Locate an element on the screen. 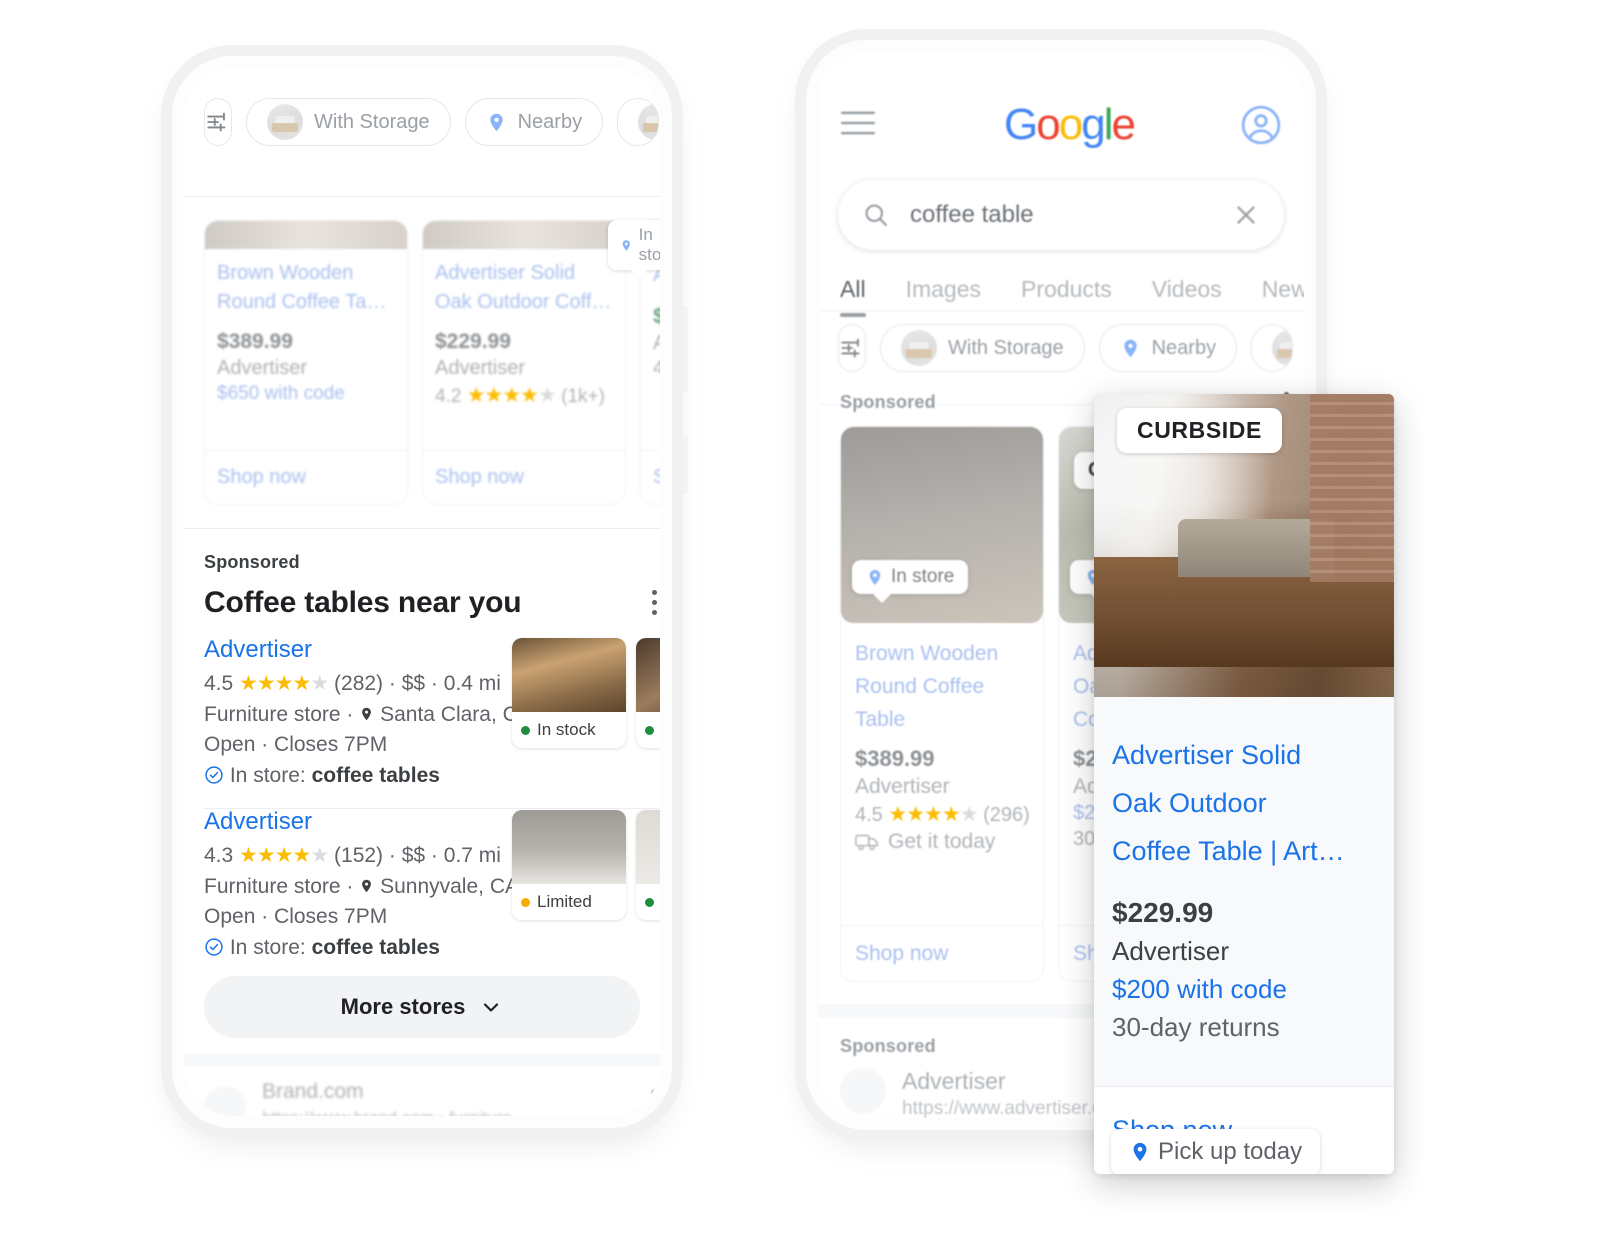 The width and height of the screenshot is (1600, 1252). hero-promo: $200 with code is located at coordinates (1244, 989).